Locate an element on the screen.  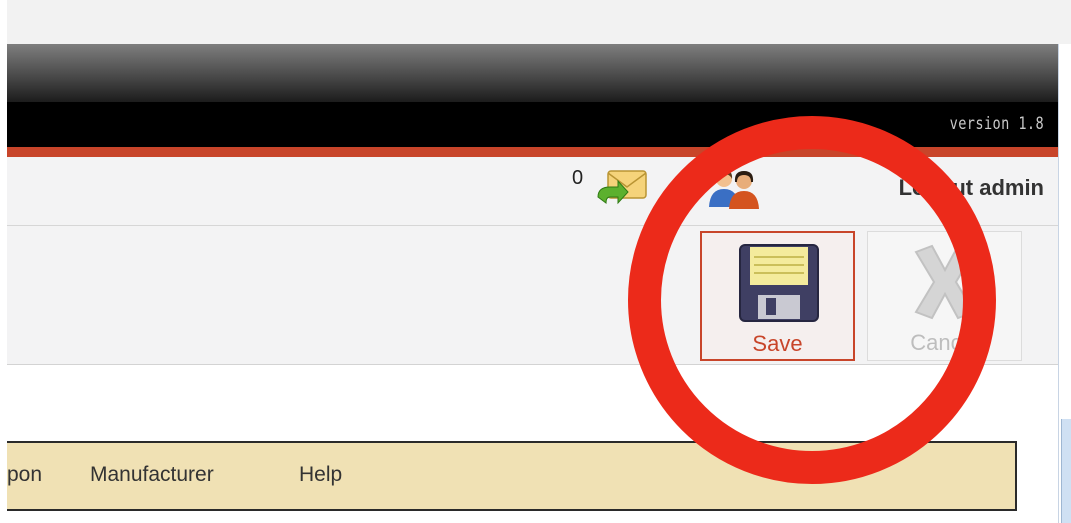
floppy-disk-icon is located at coordinates (779, 283).